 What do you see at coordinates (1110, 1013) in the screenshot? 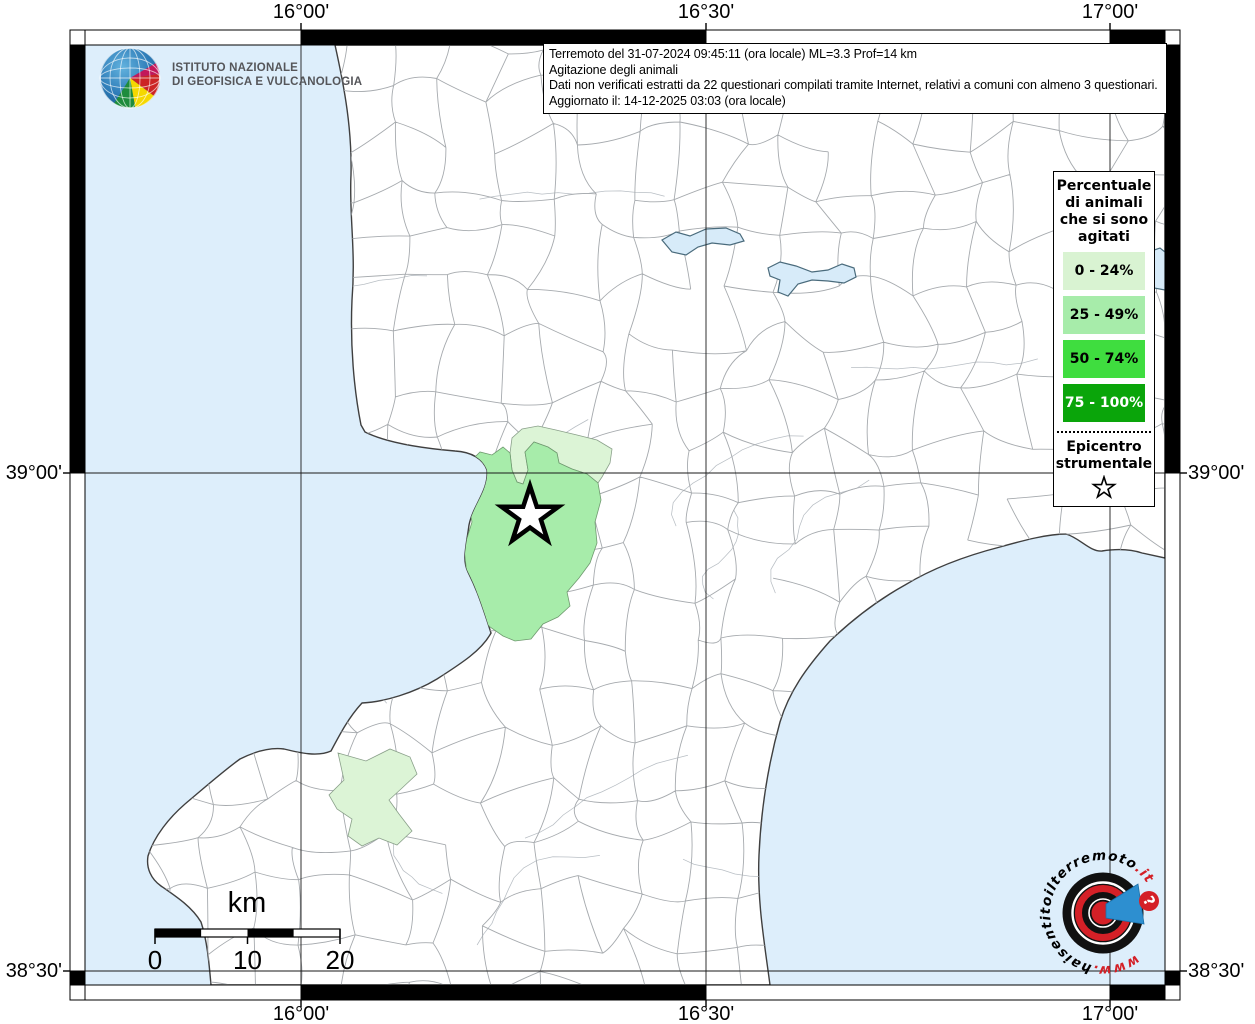
I see `axis-label-bottom-17-00: 17°00'` at bounding box center [1110, 1013].